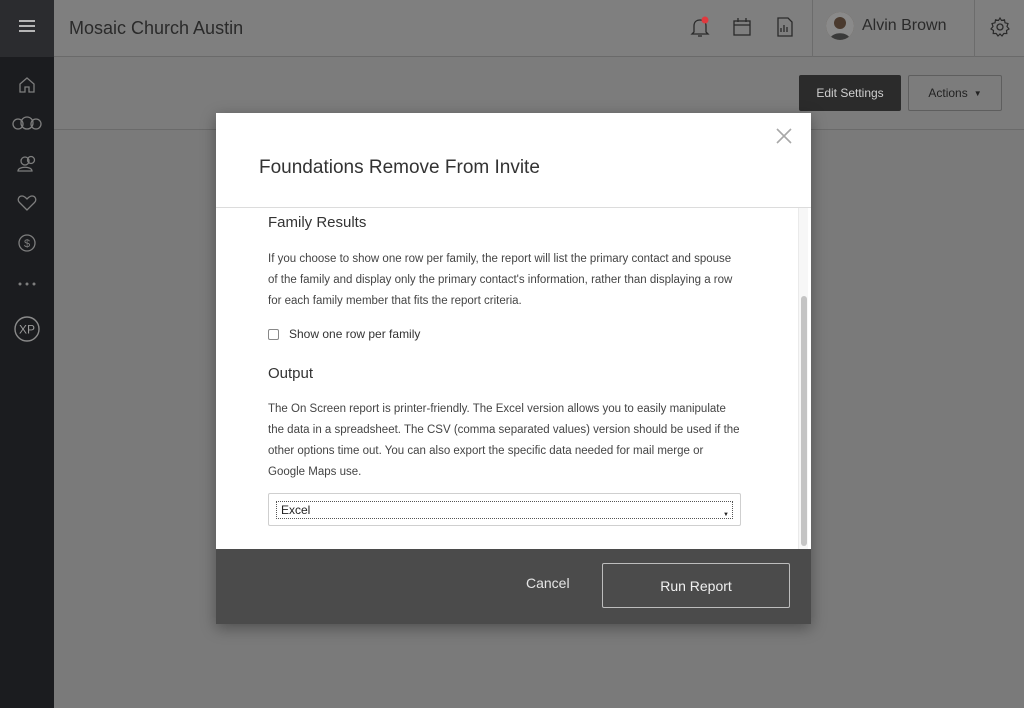 This screenshot has width=1024, height=708. I want to click on hamburger-icon, so click(27, 28).